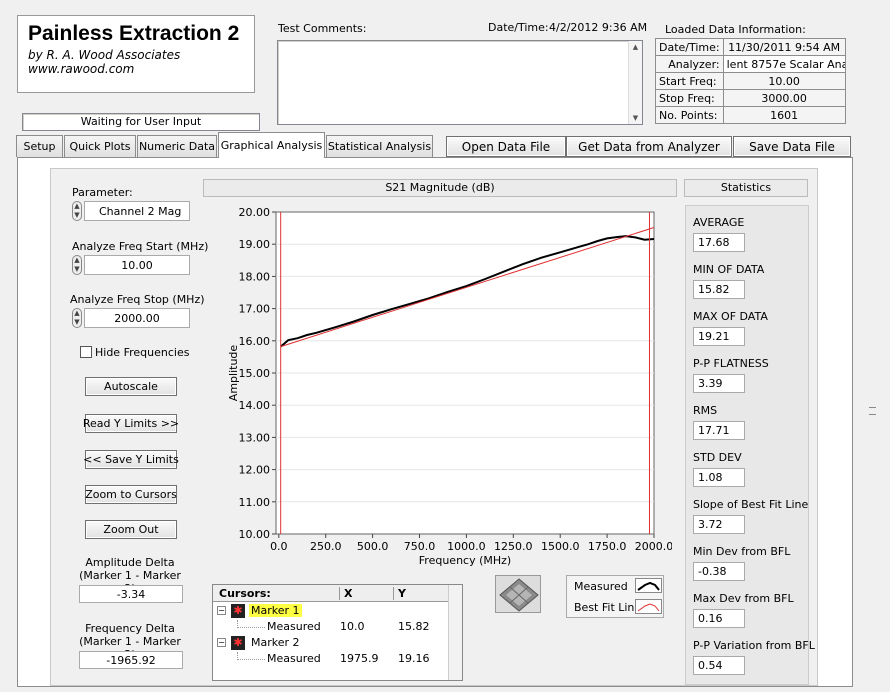  What do you see at coordinates (255, 244) in the screenshot?
I see `y-tick-label: 19.00` at bounding box center [255, 244].